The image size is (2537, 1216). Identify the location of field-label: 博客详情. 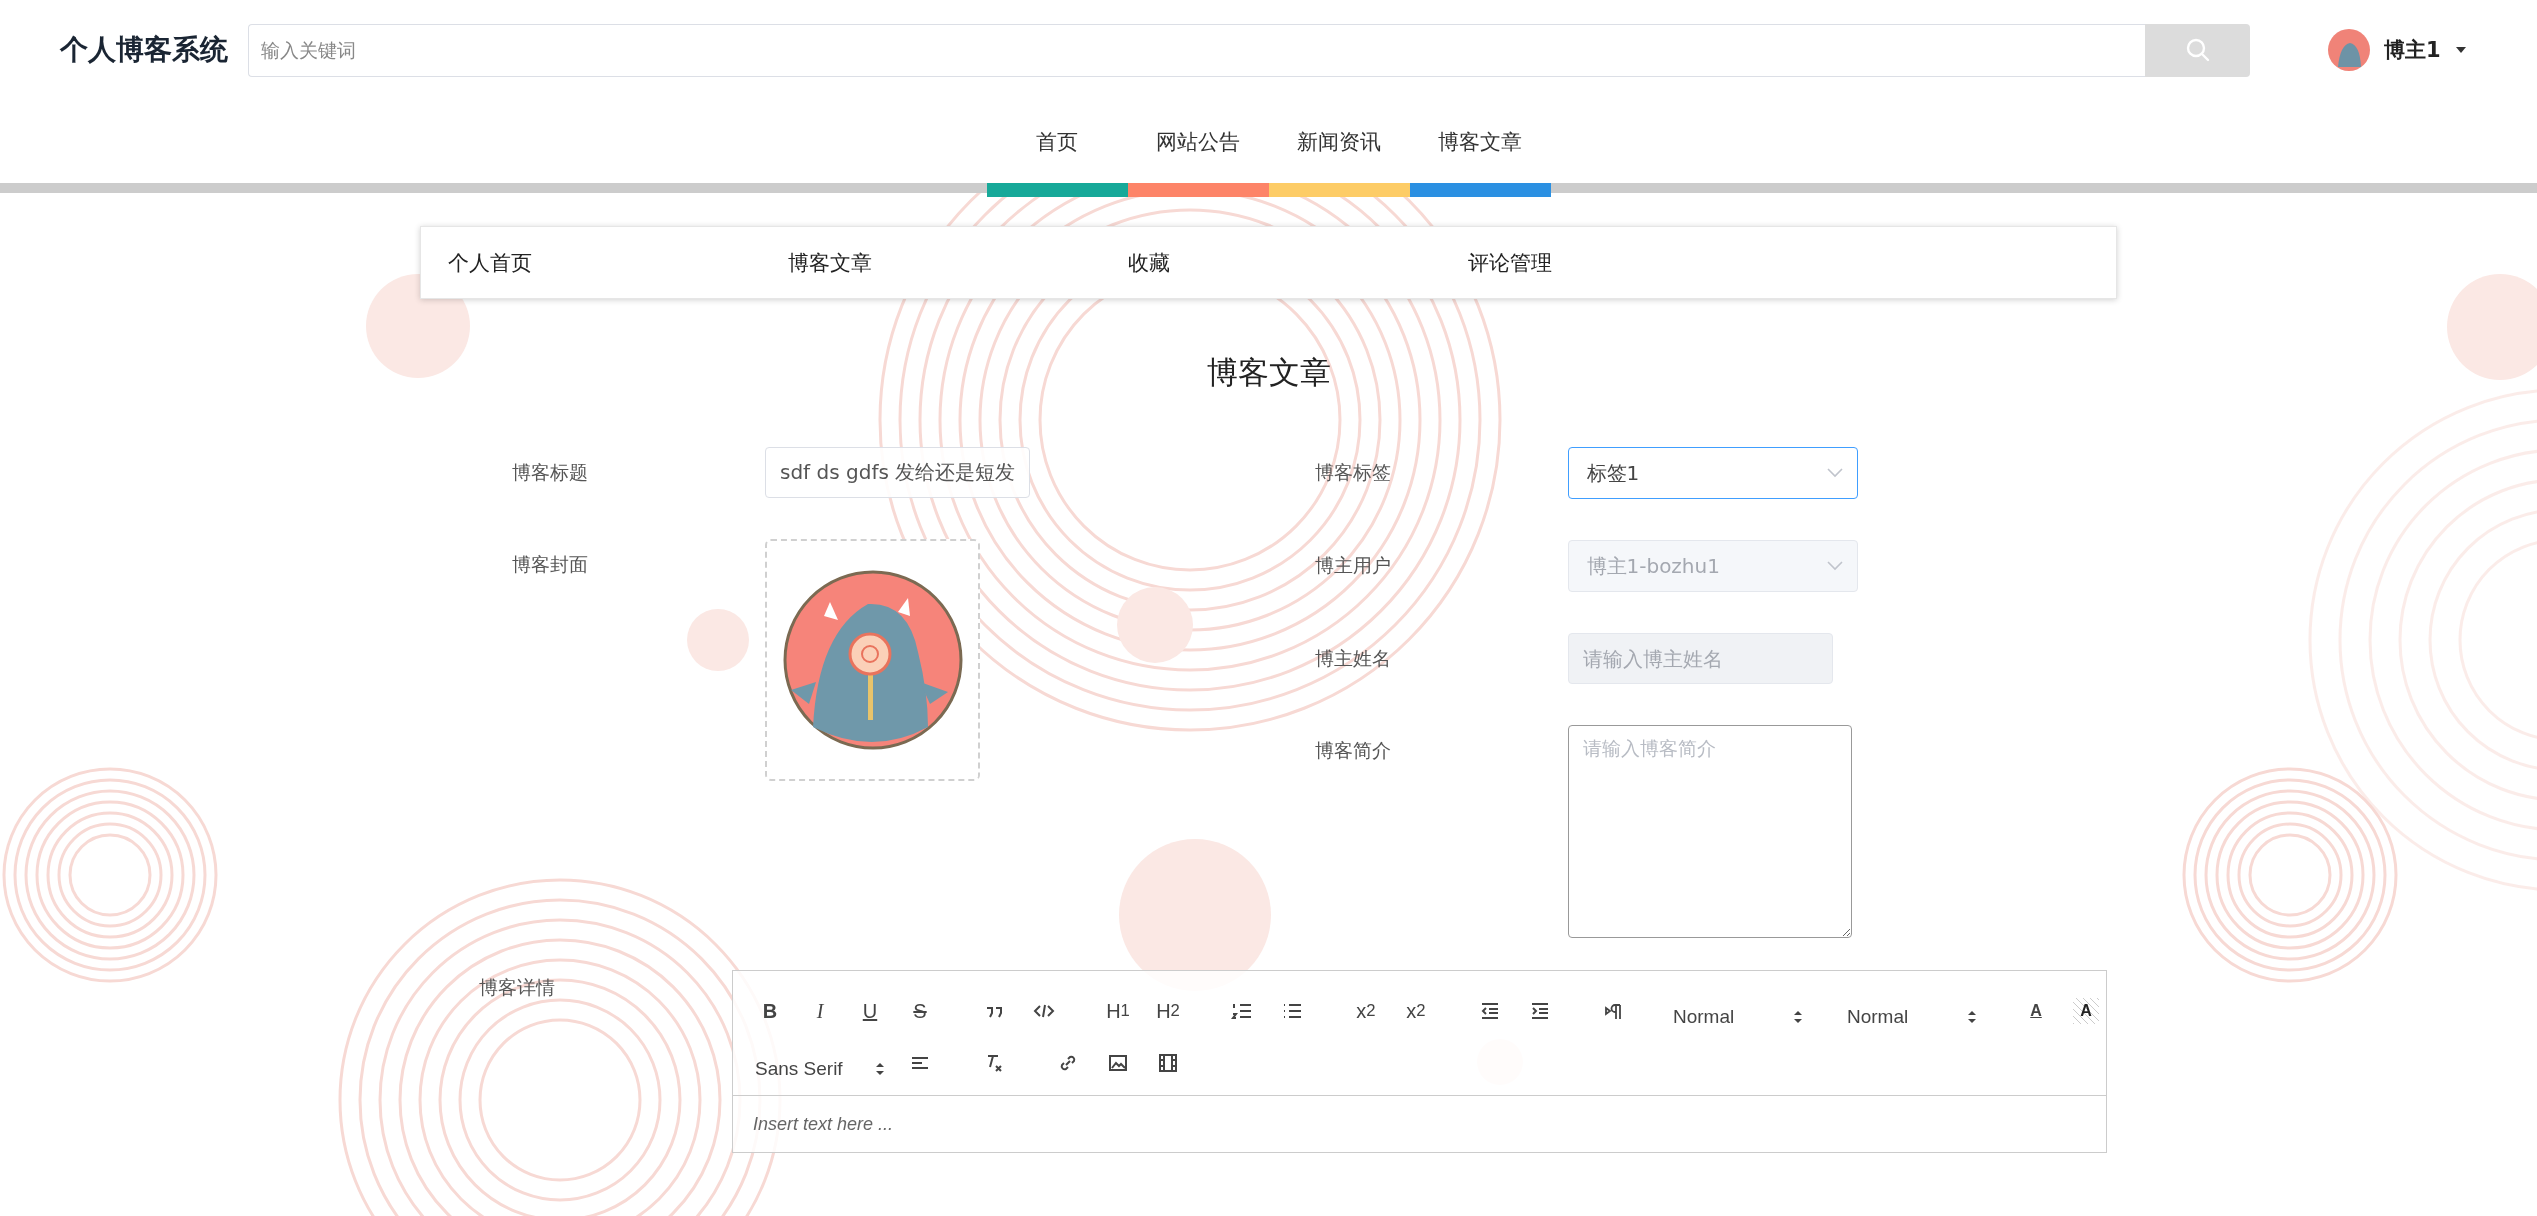
(517, 987).